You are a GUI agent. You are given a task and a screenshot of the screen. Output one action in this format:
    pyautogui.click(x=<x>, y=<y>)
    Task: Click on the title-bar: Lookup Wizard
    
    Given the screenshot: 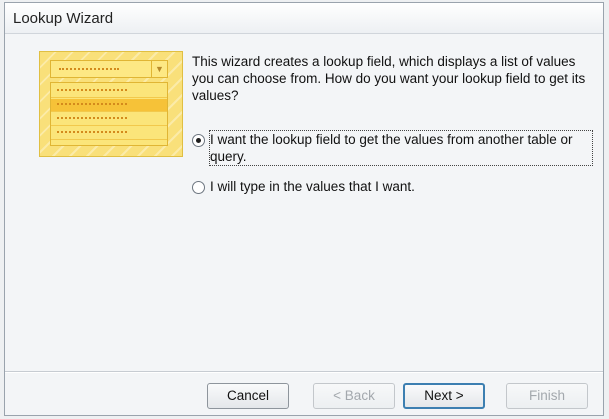 What is the action you would take?
    pyautogui.click(x=304, y=18)
    